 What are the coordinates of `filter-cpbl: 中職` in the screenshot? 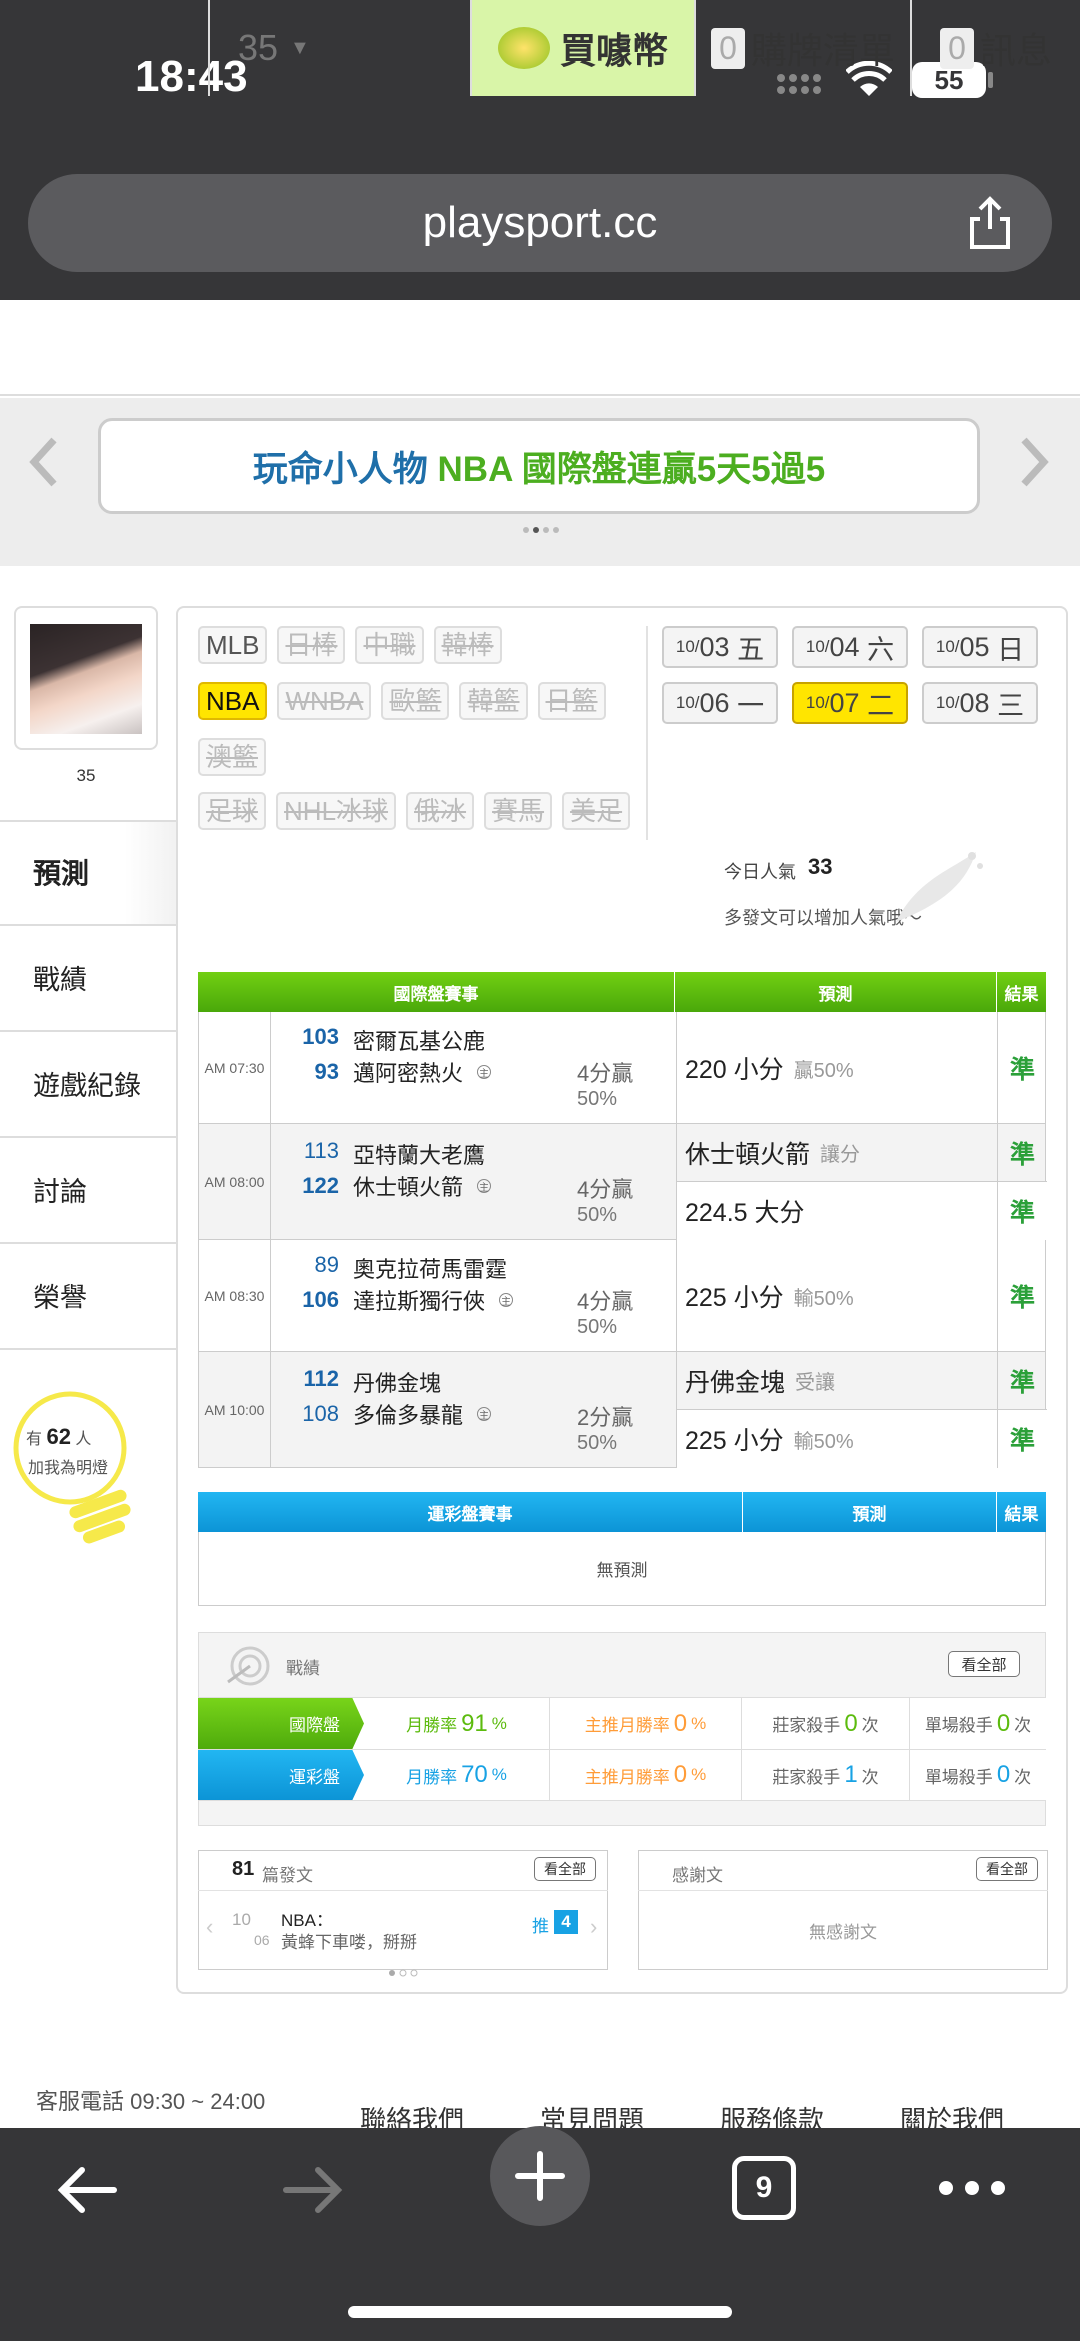 It's located at (389, 645).